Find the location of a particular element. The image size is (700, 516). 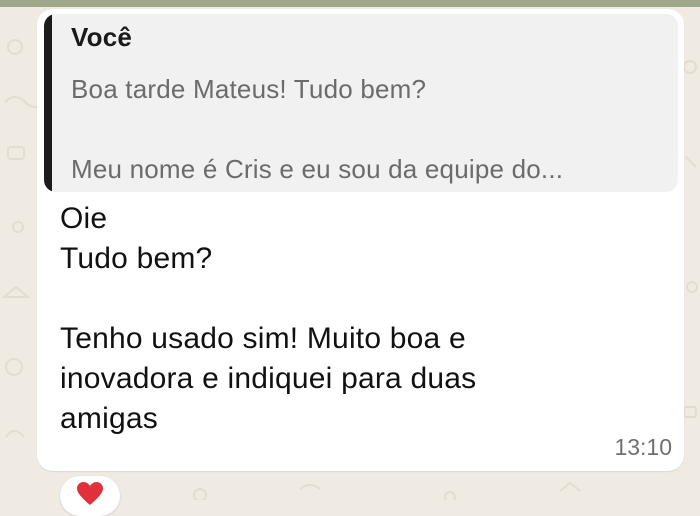

quoted-author: Você is located at coordinates (102, 37).